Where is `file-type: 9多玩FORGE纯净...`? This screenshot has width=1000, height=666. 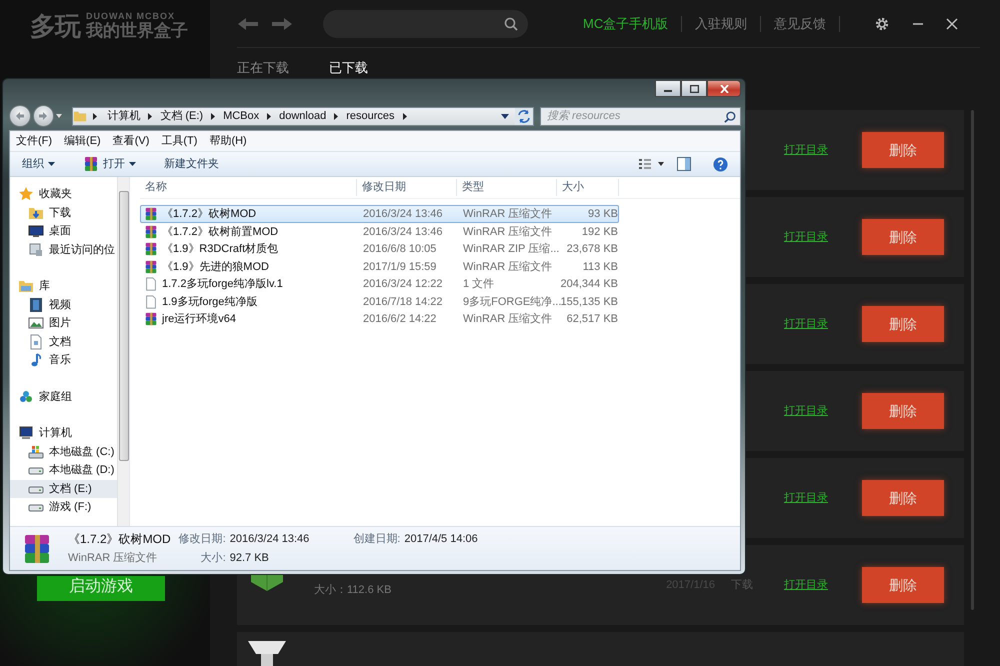 file-type: 9多玩FORGE纯净... is located at coordinates (510, 302).